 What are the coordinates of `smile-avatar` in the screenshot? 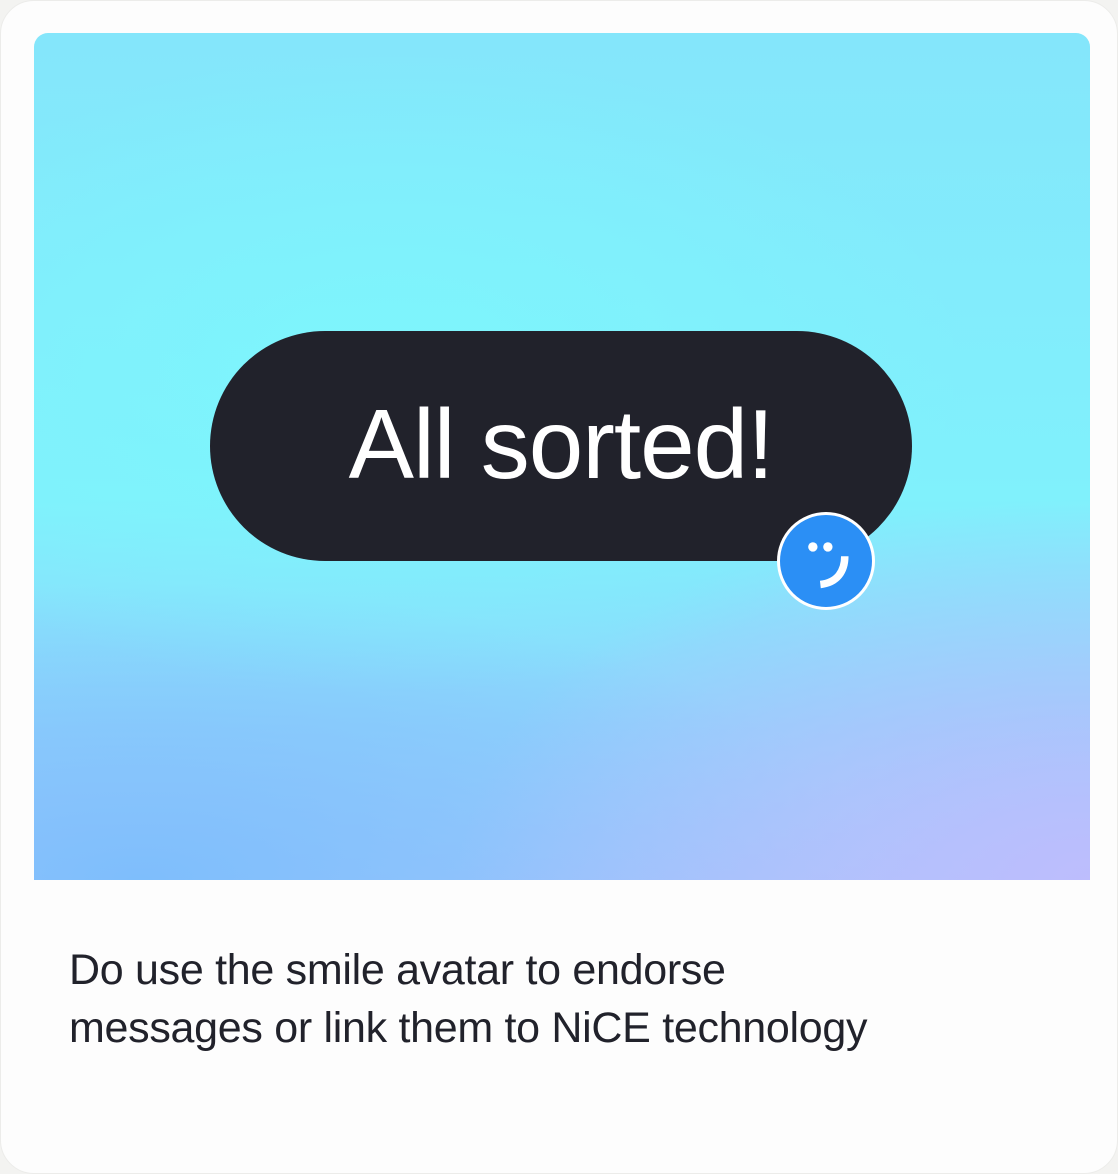 It's located at (826, 561).